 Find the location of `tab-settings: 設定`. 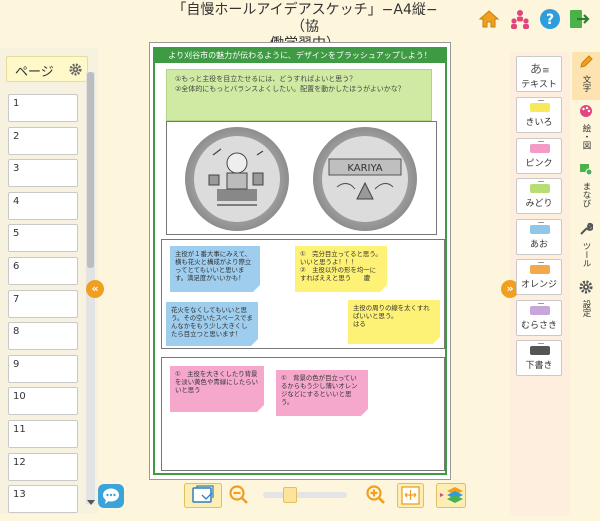

tab-settings: 設定 is located at coordinates (586, 304).